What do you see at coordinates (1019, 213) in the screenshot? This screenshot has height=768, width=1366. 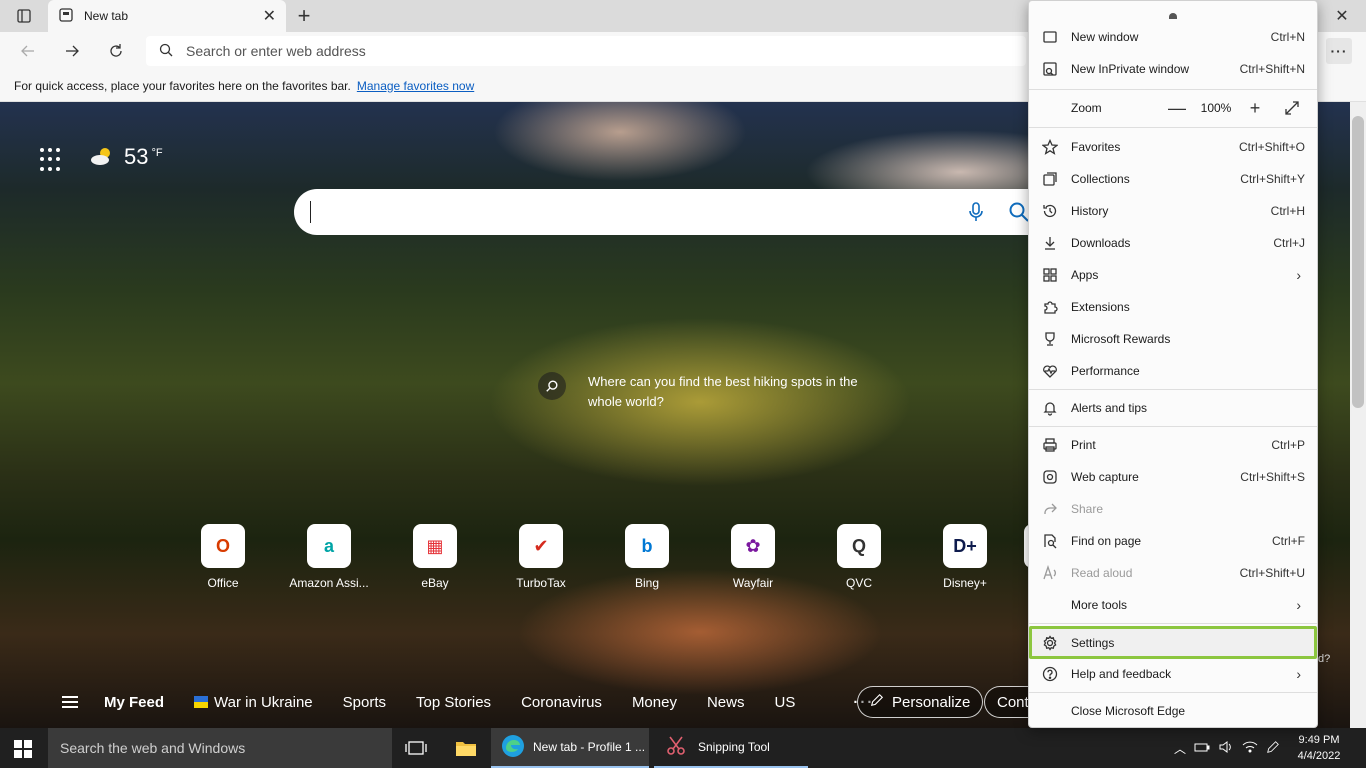 I see `search-icon` at bounding box center [1019, 213].